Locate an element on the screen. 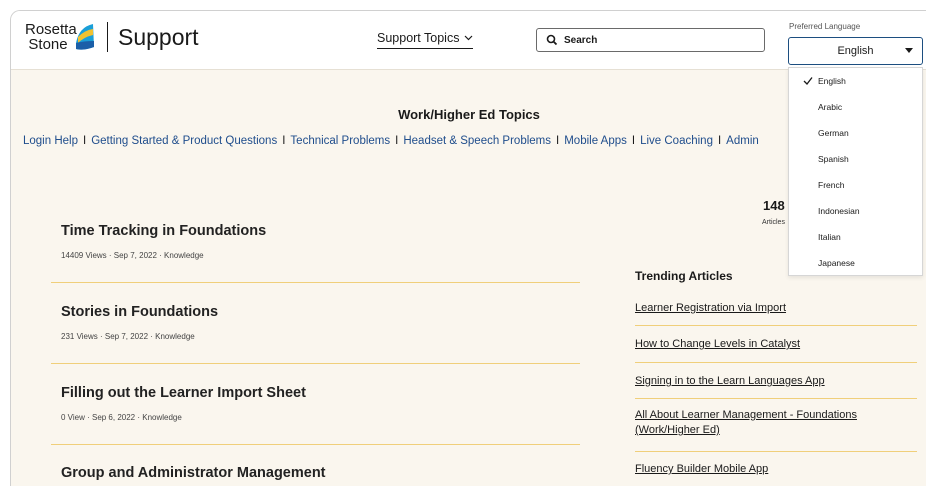 Image resolution: width=926 pixels, height=486 pixels. chevron-down-icon is located at coordinates (469, 38).